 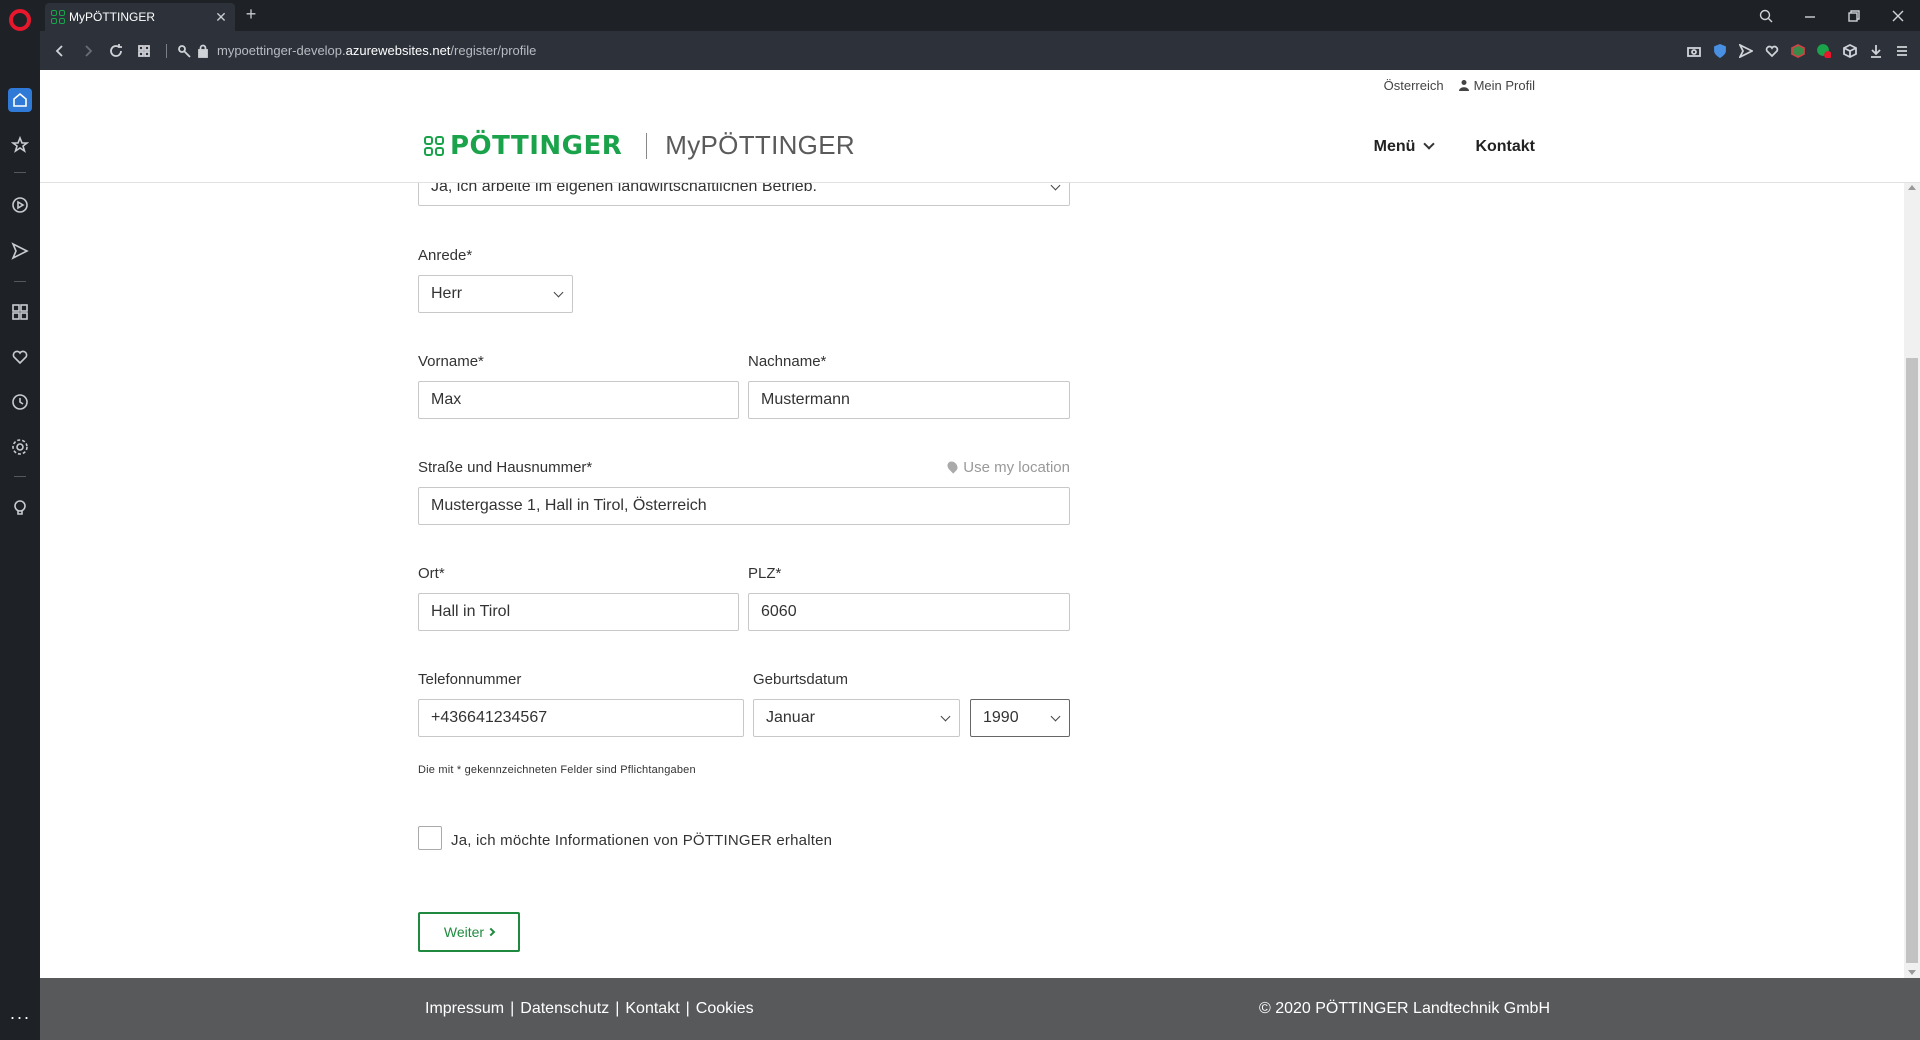 I want to click on url-domain: azurewebsites.net, so click(x=398, y=50).